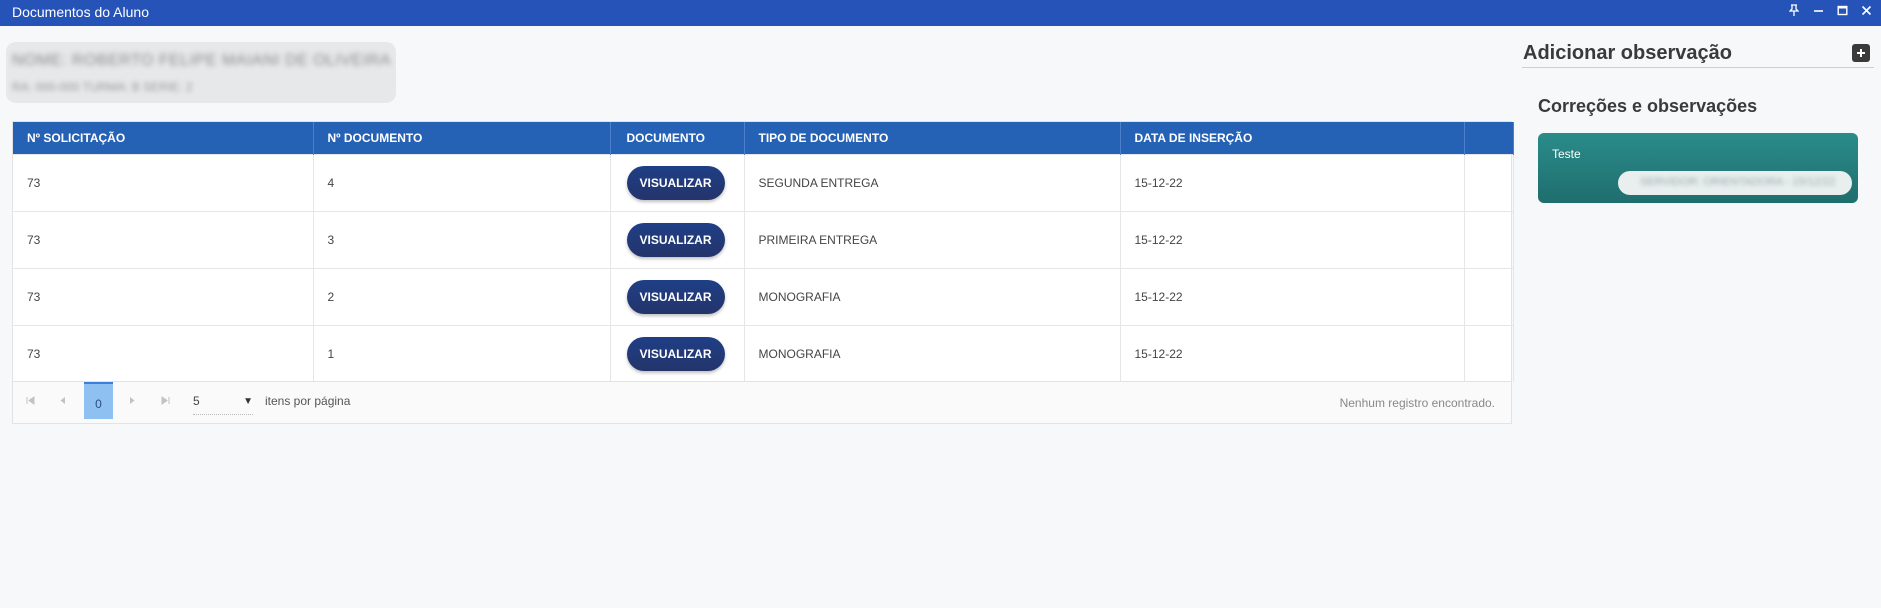  What do you see at coordinates (462, 182) in the screenshot?
I see `cell-documento-num: 4` at bounding box center [462, 182].